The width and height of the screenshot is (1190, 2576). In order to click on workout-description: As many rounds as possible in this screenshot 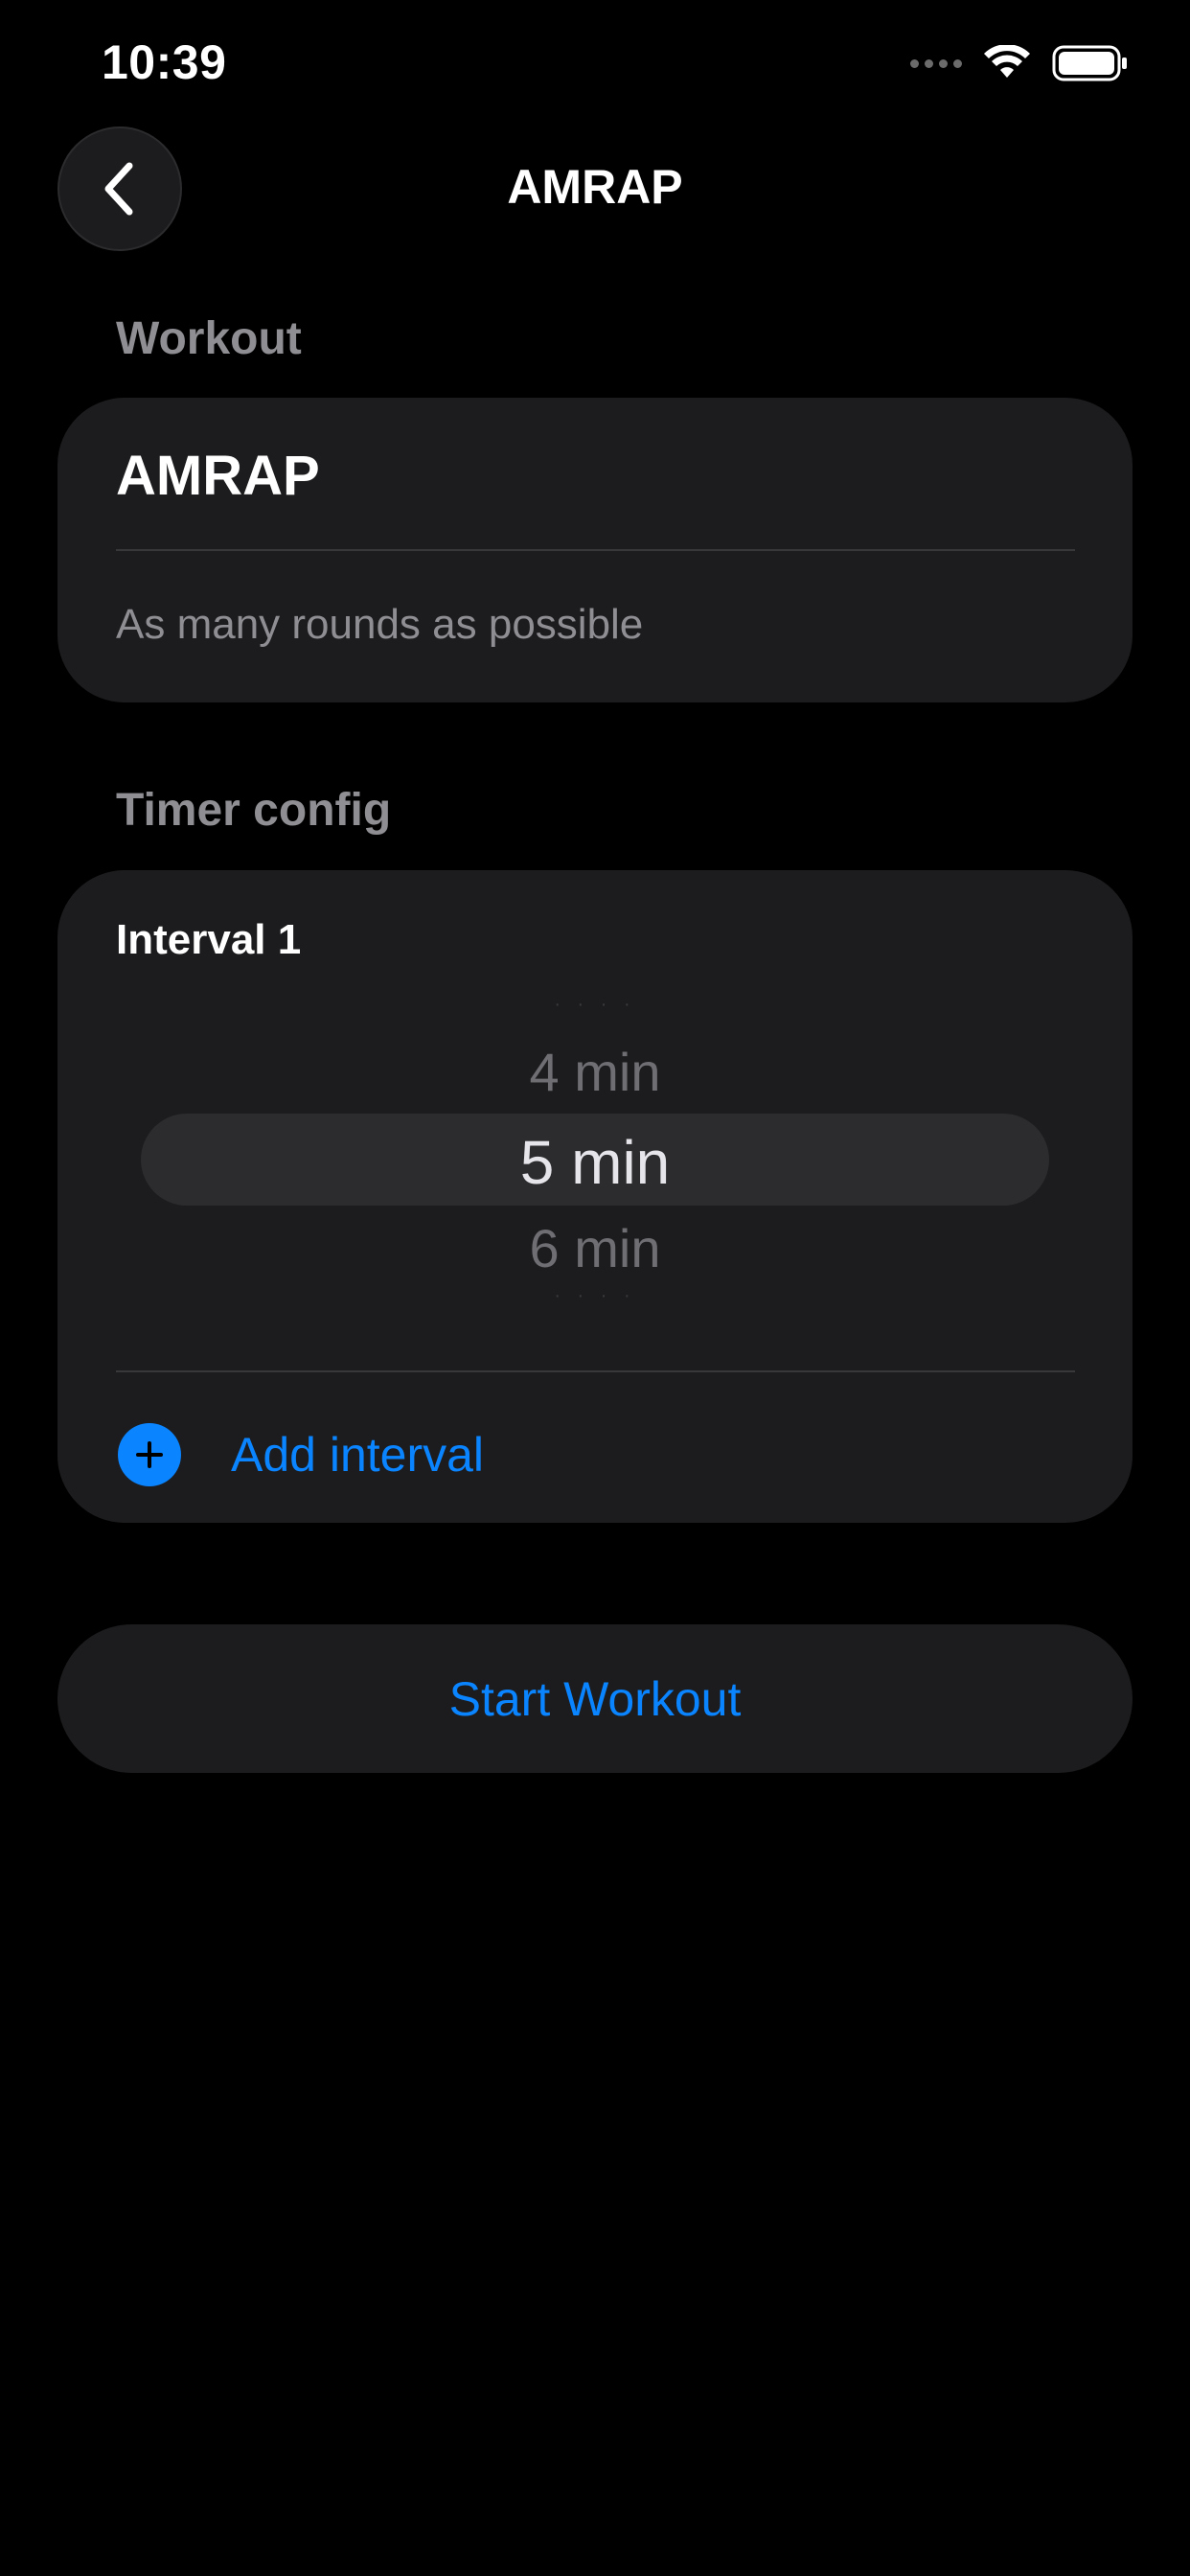, I will do `click(380, 624)`.